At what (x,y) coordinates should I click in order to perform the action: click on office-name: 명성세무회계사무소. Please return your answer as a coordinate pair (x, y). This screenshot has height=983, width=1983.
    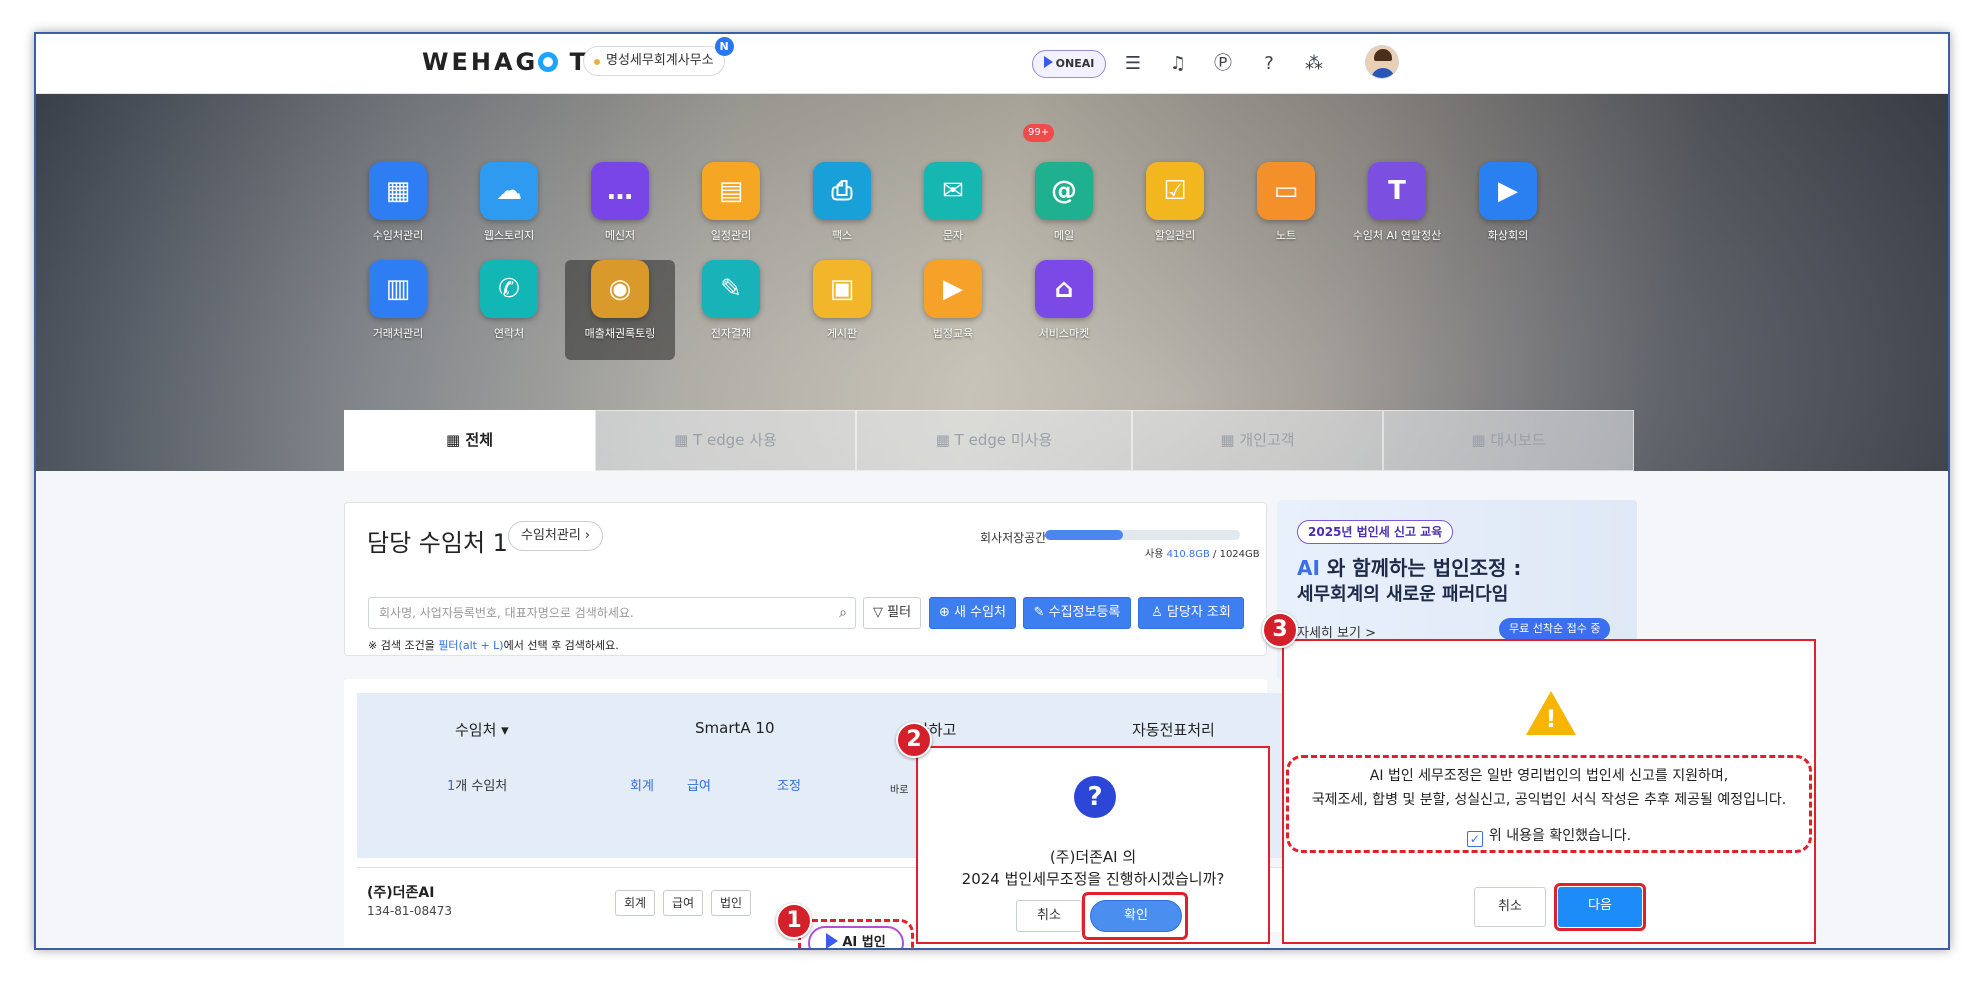
    Looking at the image, I should click on (660, 60).